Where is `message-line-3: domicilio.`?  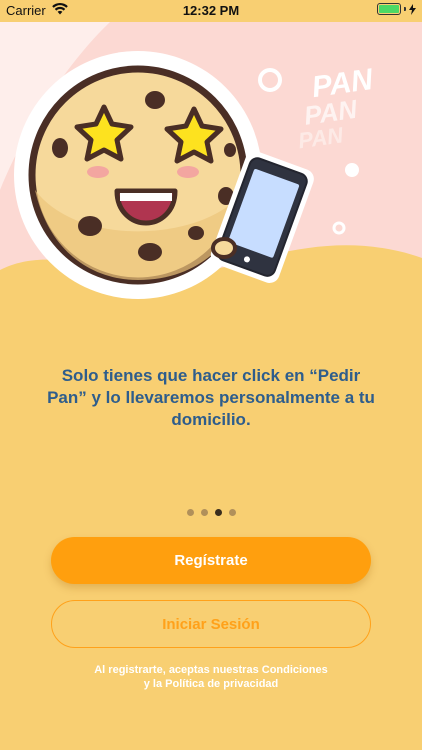
message-line-3: domicilio. is located at coordinates (211, 419).